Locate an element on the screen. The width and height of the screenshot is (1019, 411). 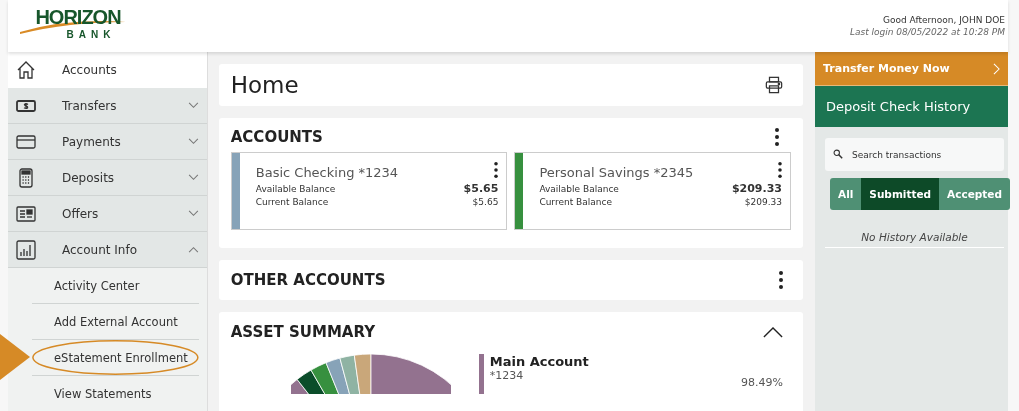
calculator-icon is located at coordinates (26, 177).